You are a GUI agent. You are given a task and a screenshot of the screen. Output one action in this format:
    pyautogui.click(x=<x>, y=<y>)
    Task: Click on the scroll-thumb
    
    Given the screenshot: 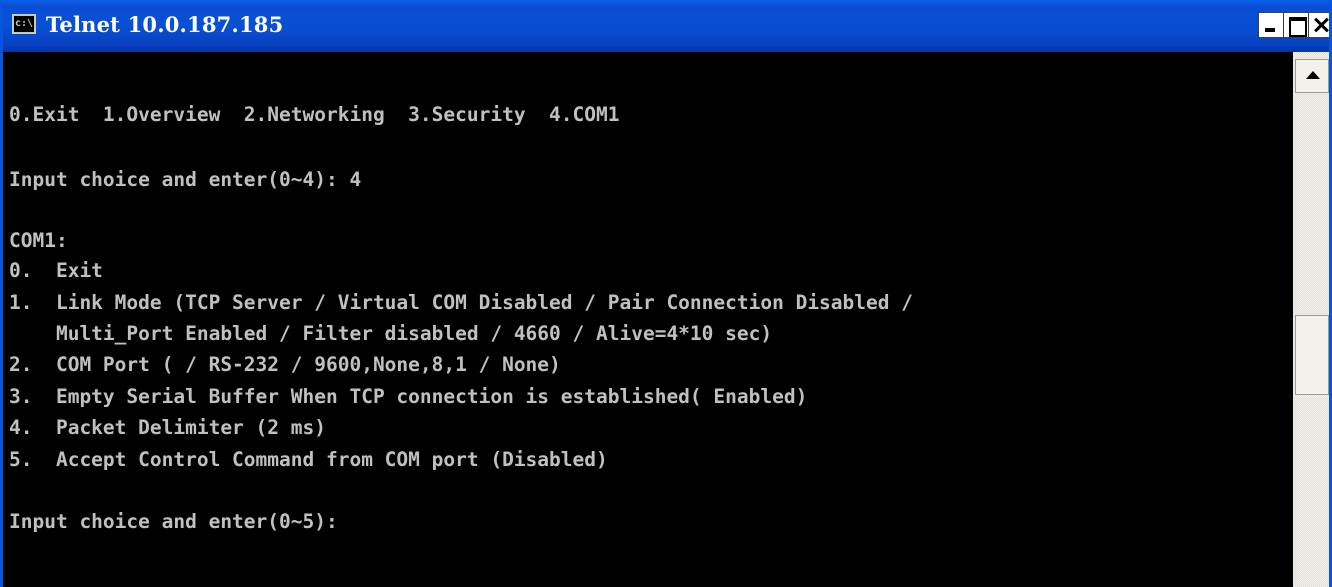 What is the action you would take?
    pyautogui.click(x=1312, y=355)
    